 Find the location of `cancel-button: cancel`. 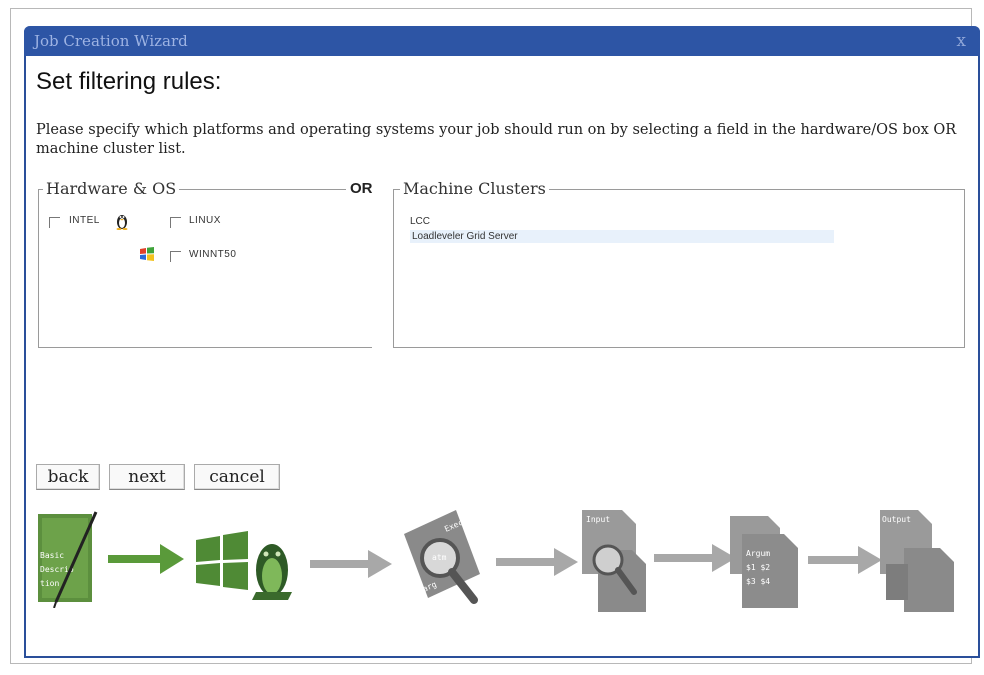

cancel-button: cancel is located at coordinates (237, 477).